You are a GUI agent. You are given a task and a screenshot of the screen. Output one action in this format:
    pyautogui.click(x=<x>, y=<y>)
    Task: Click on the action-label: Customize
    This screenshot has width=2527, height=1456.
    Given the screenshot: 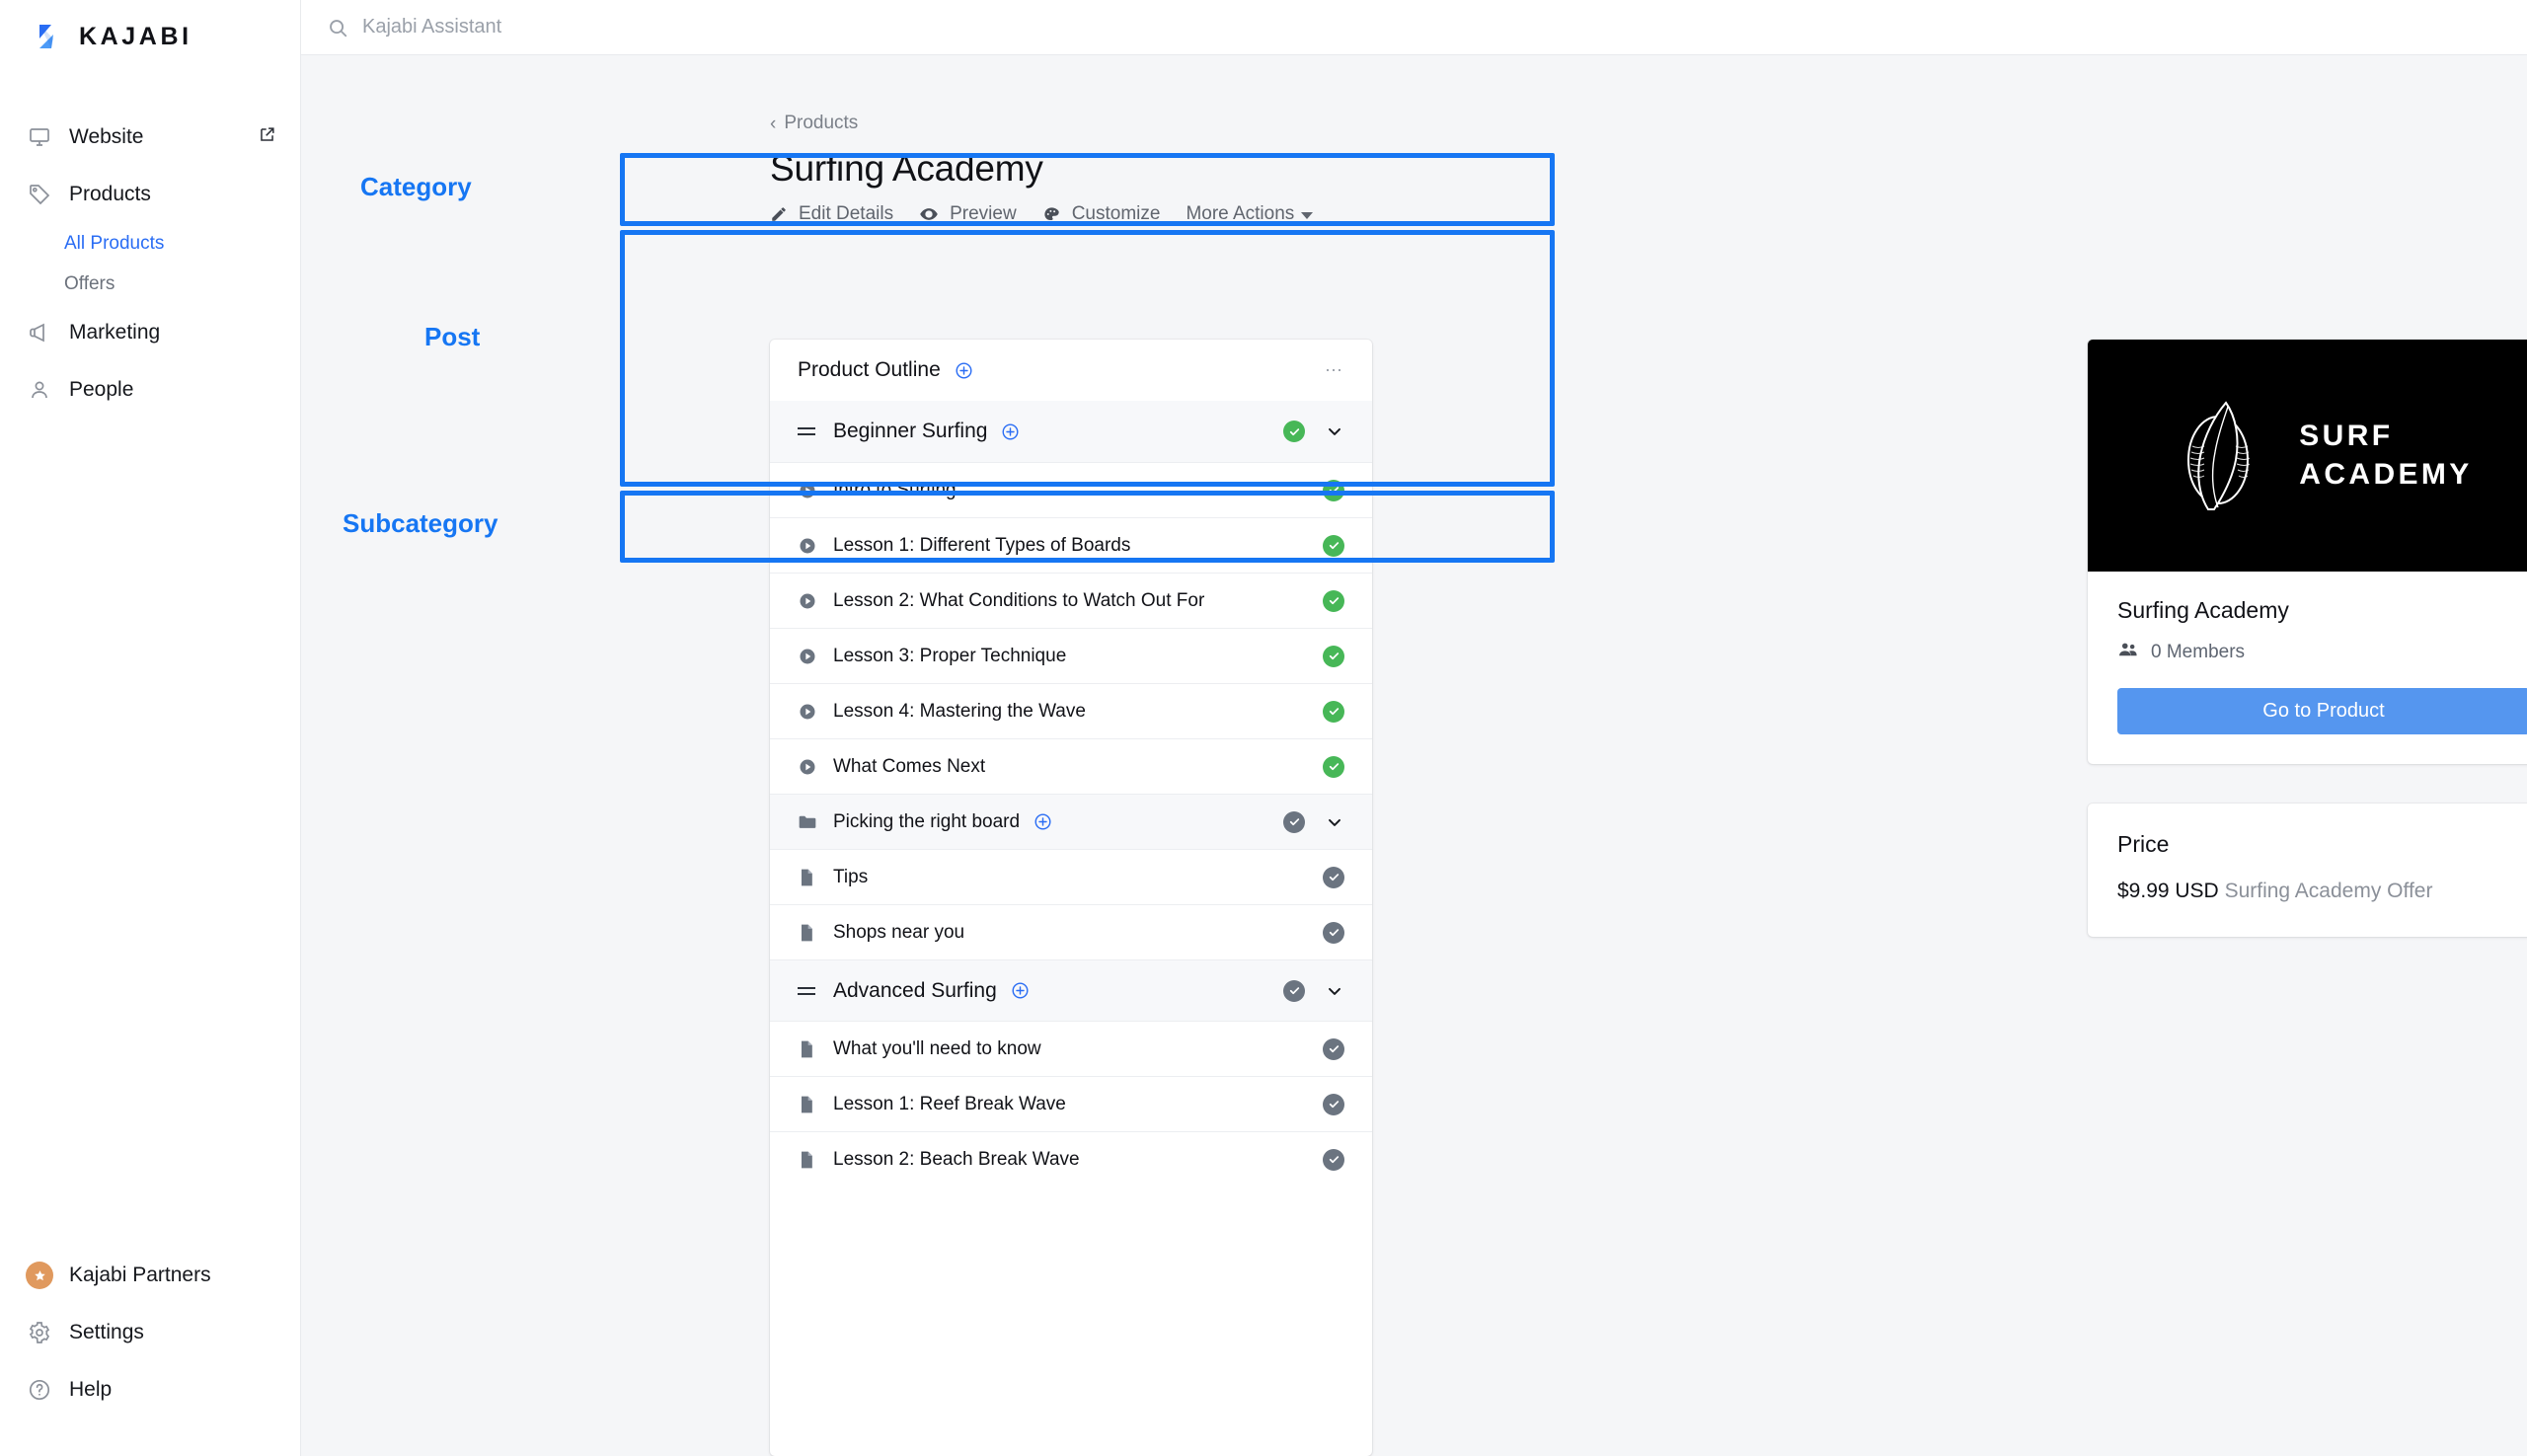 What is the action you would take?
    pyautogui.click(x=1116, y=213)
    